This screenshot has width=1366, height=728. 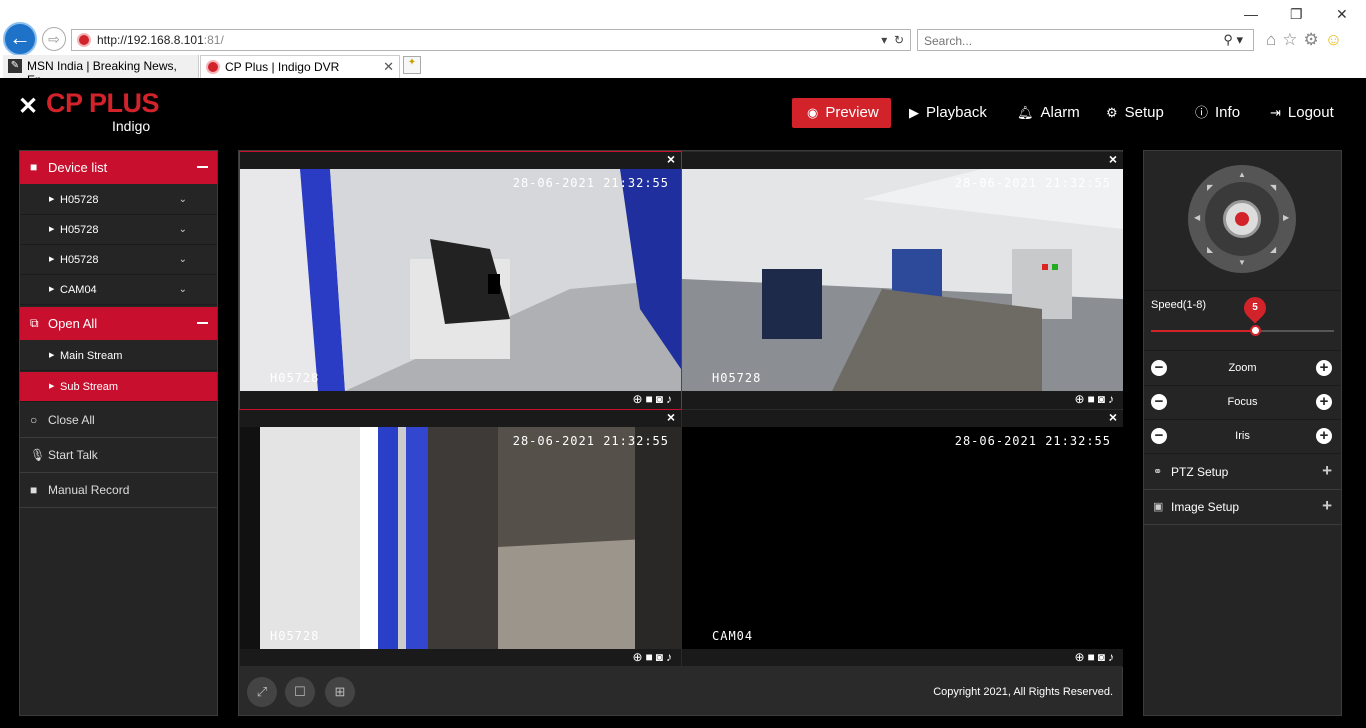 I want to click on ptz-up-right-arrow-icon: ◥, so click(x=1273, y=187).